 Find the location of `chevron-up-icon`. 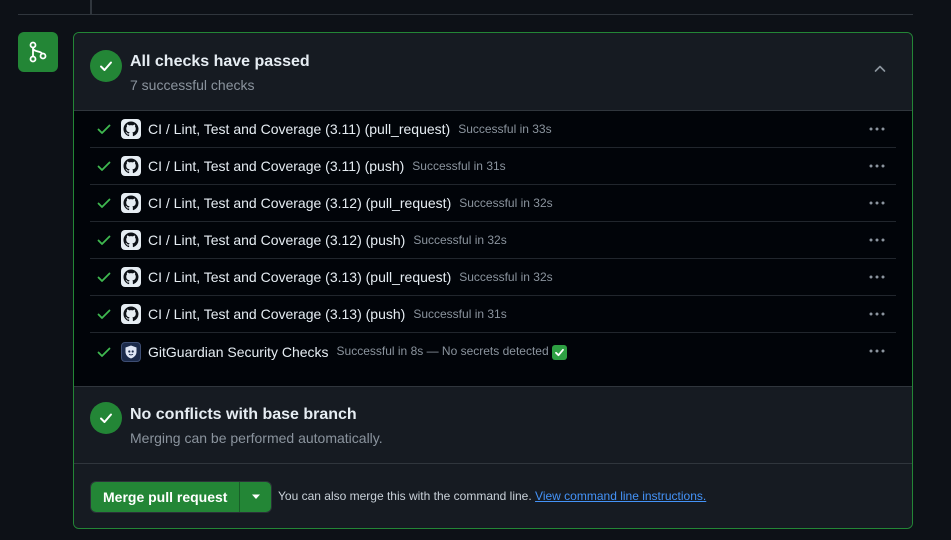

chevron-up-icon is located at coordinates (880, 69).